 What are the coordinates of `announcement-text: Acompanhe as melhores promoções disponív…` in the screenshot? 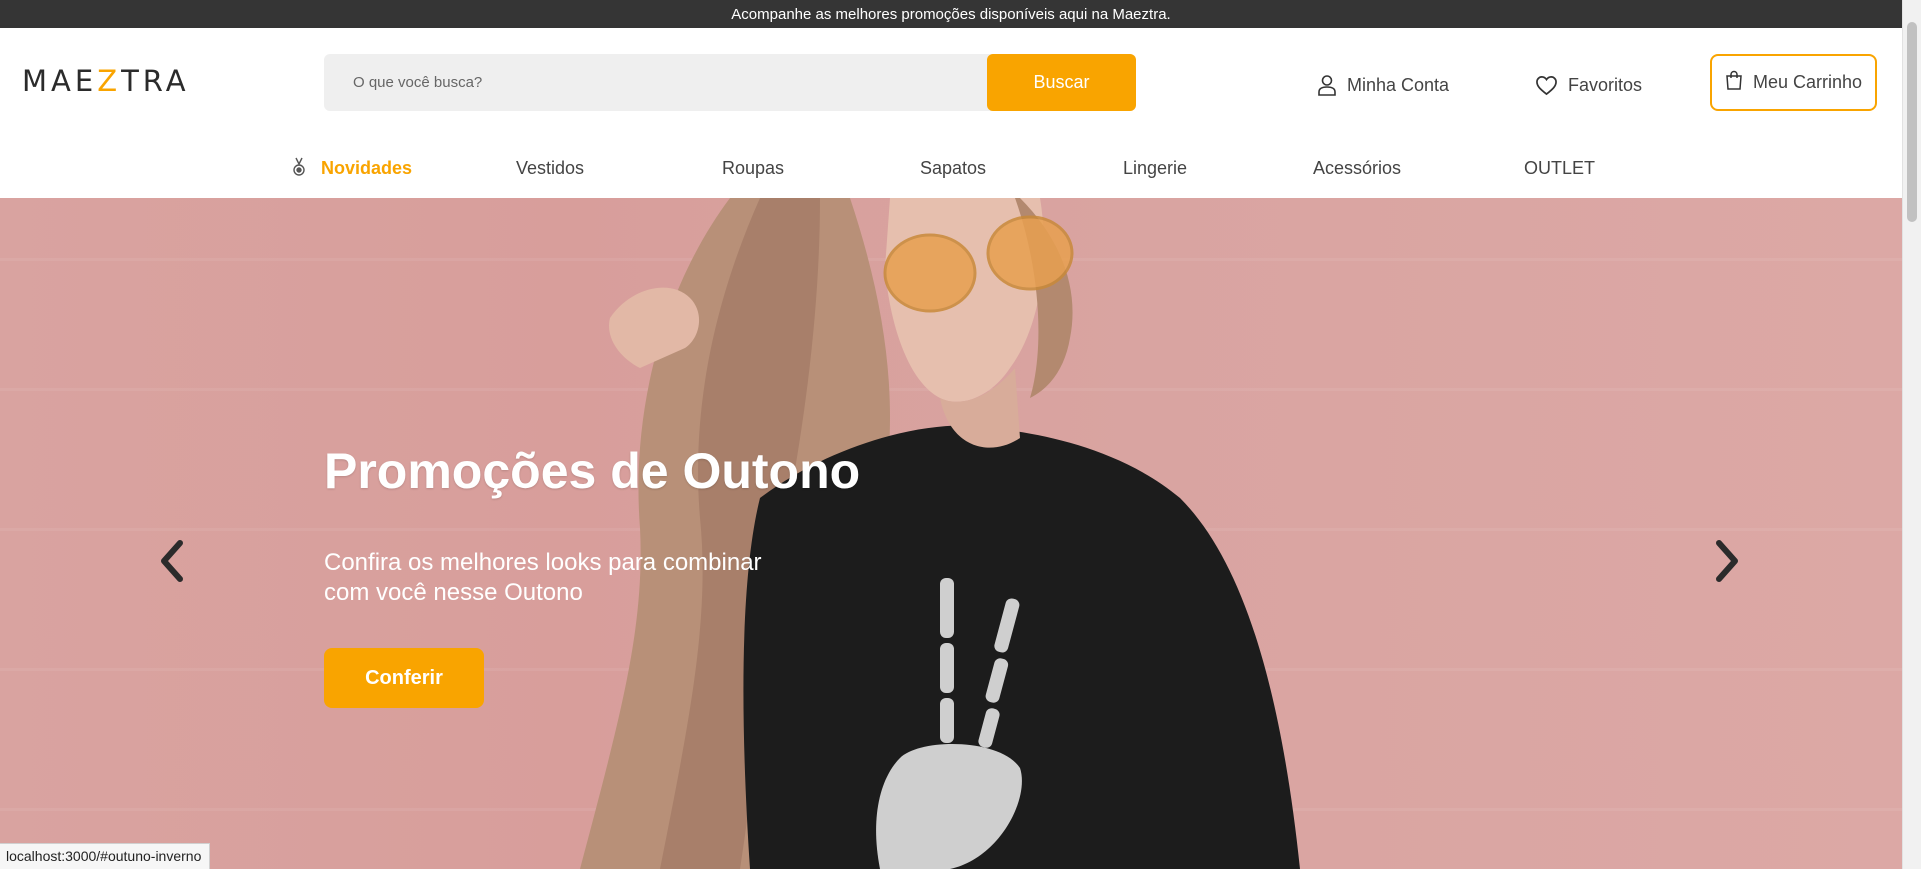 It's located at (951, 14).